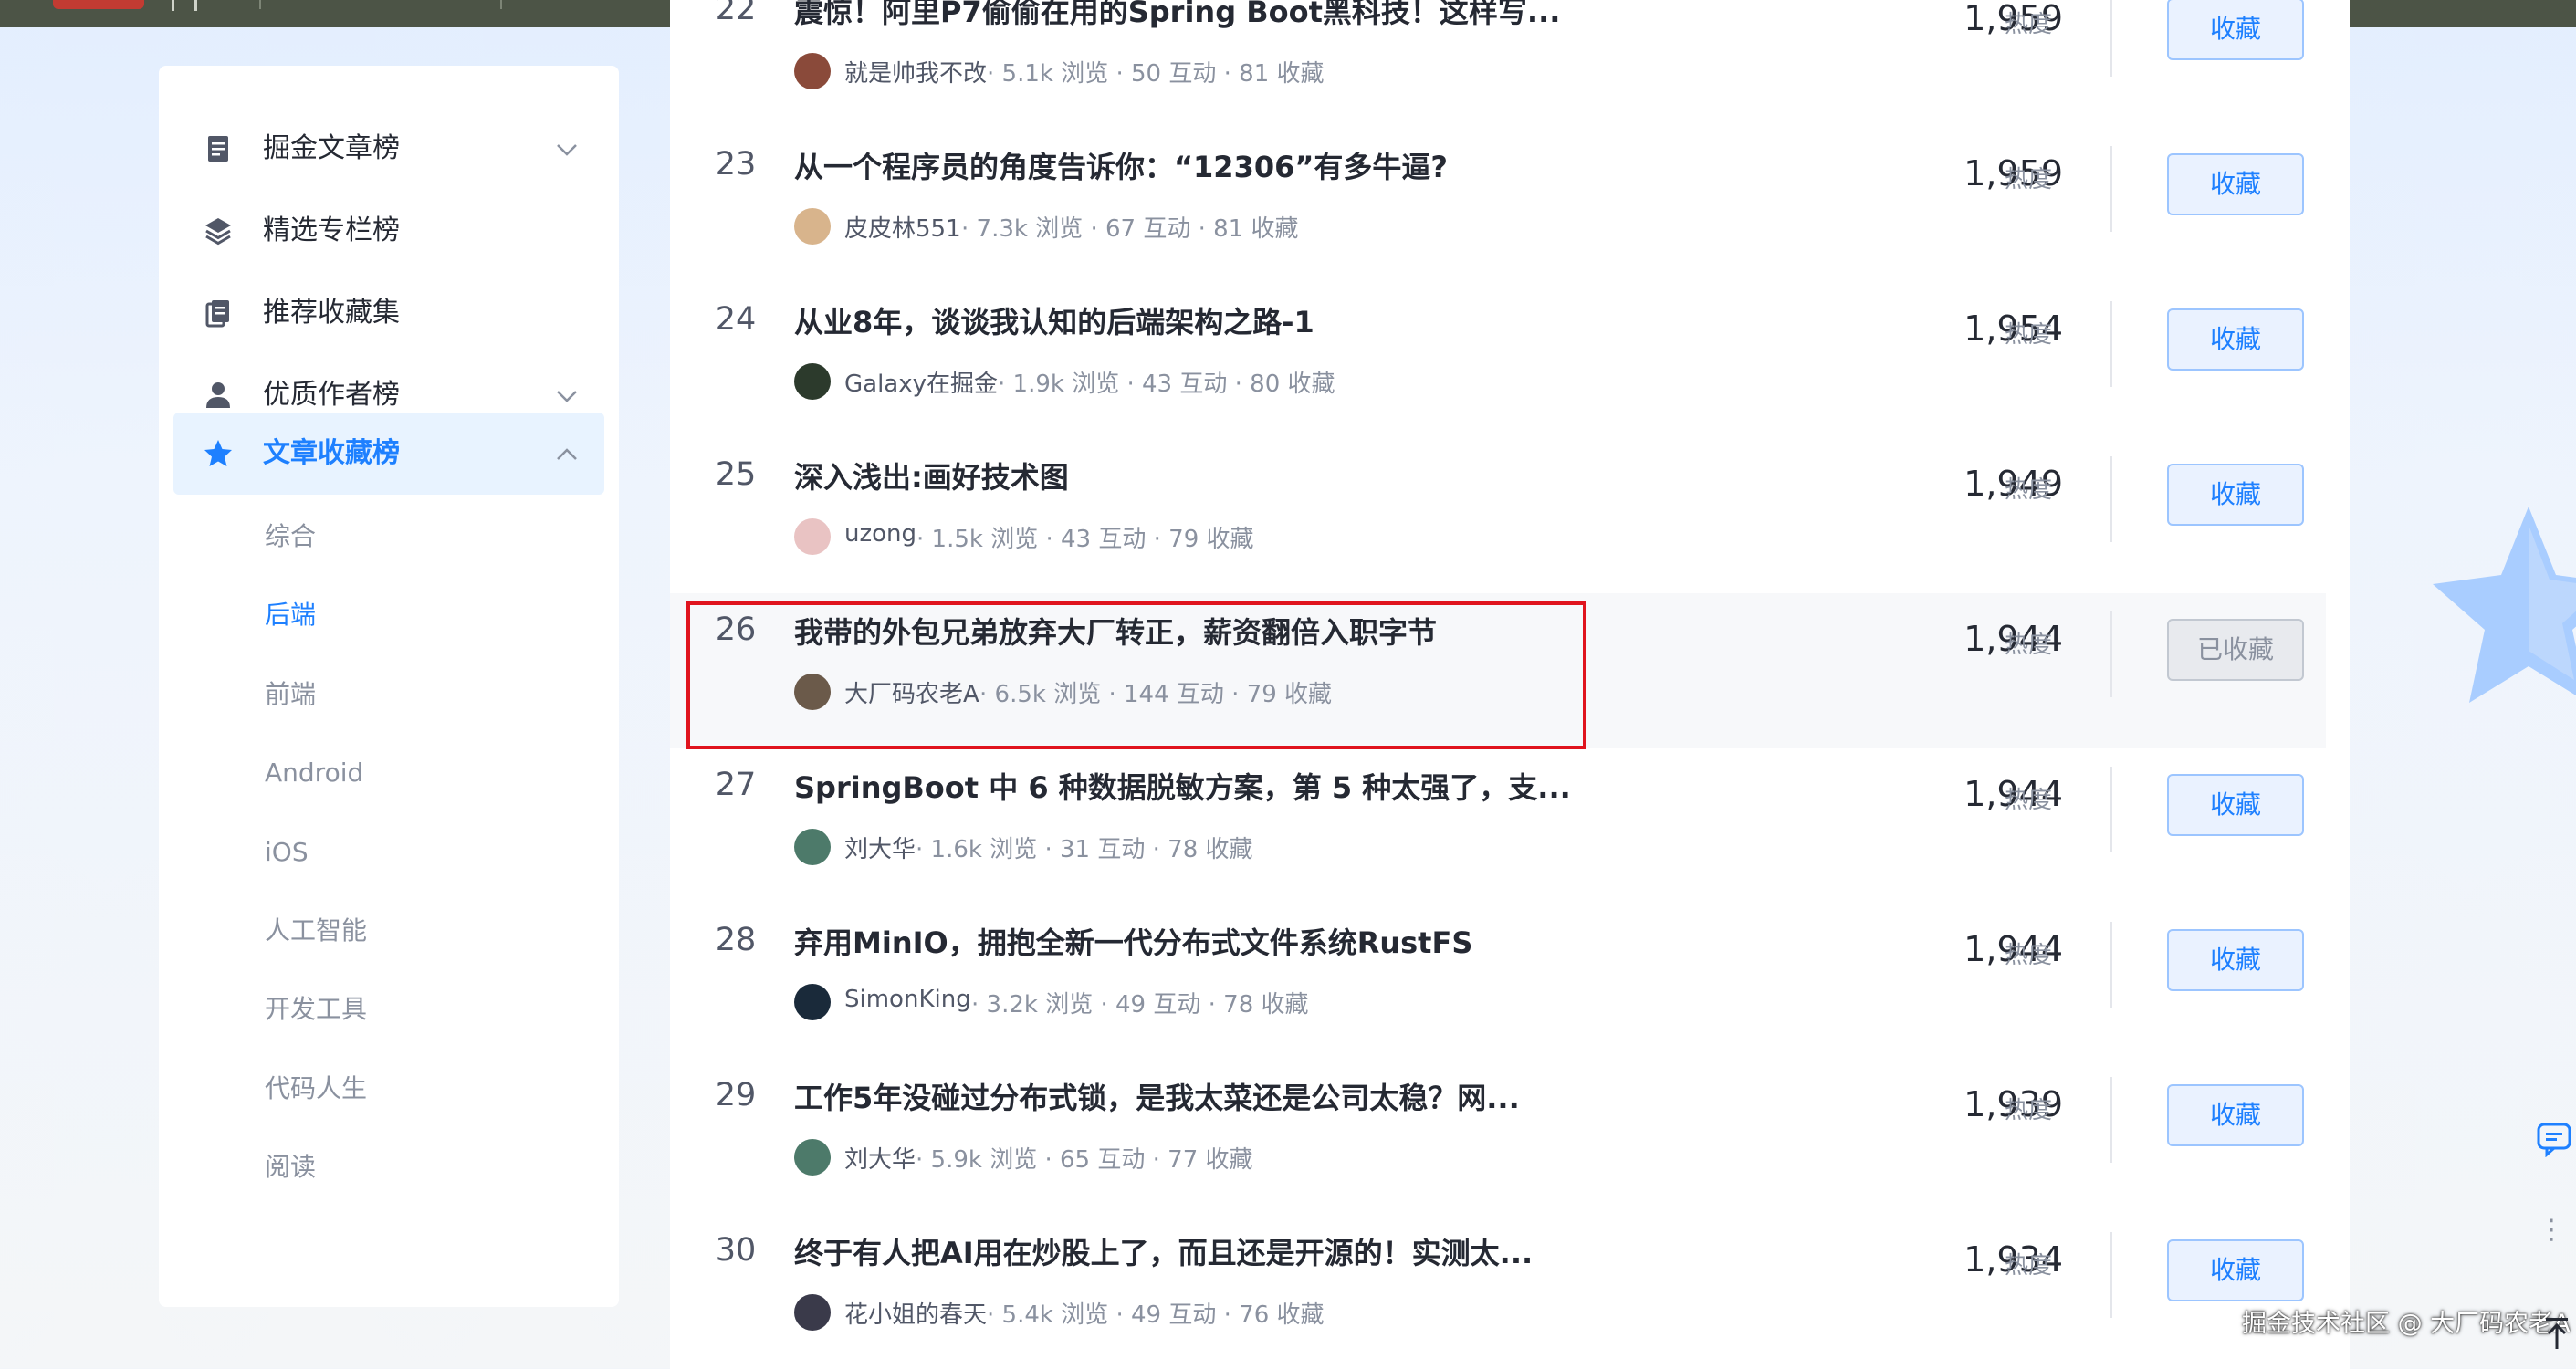 The image size is (2576, 1369). What do you see at coordinates (2554, 1139) in the screenshot?
I see `feedback-icon` at bounding box center [2554, 1139].